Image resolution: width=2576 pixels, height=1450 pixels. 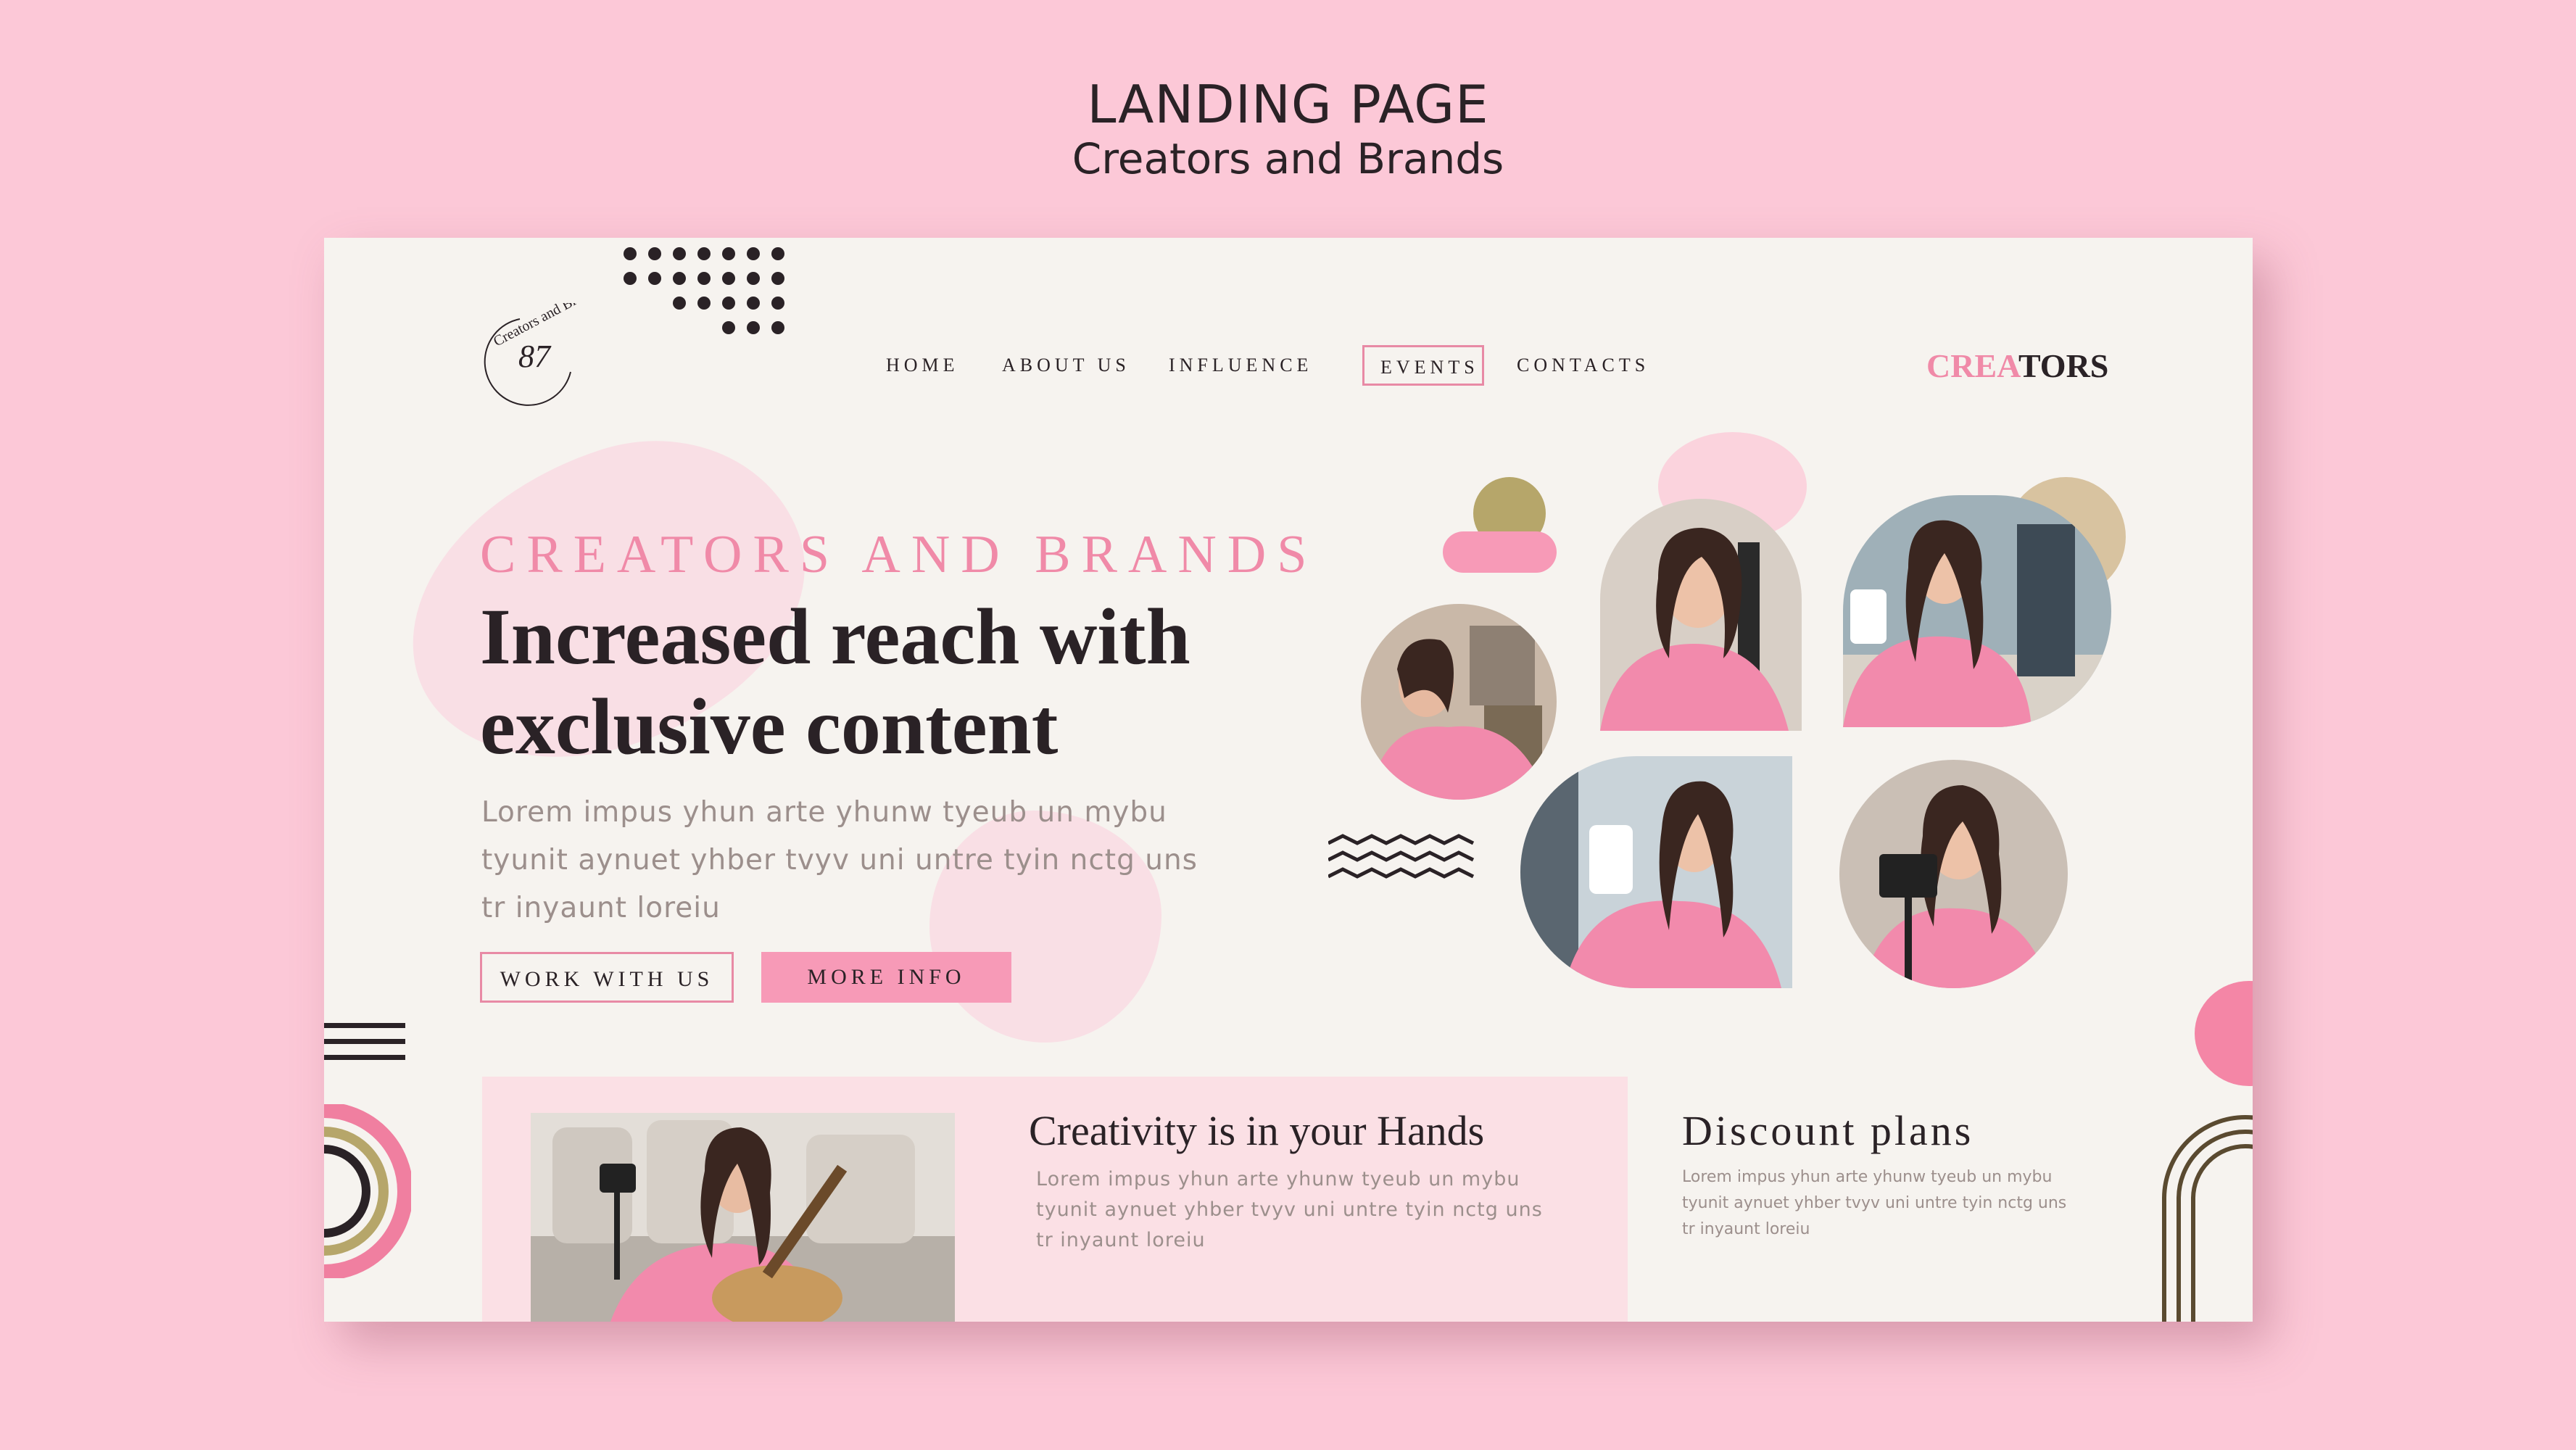 I want to click on hero-headline-line: Increased reach with, so click(x=835, y=636).